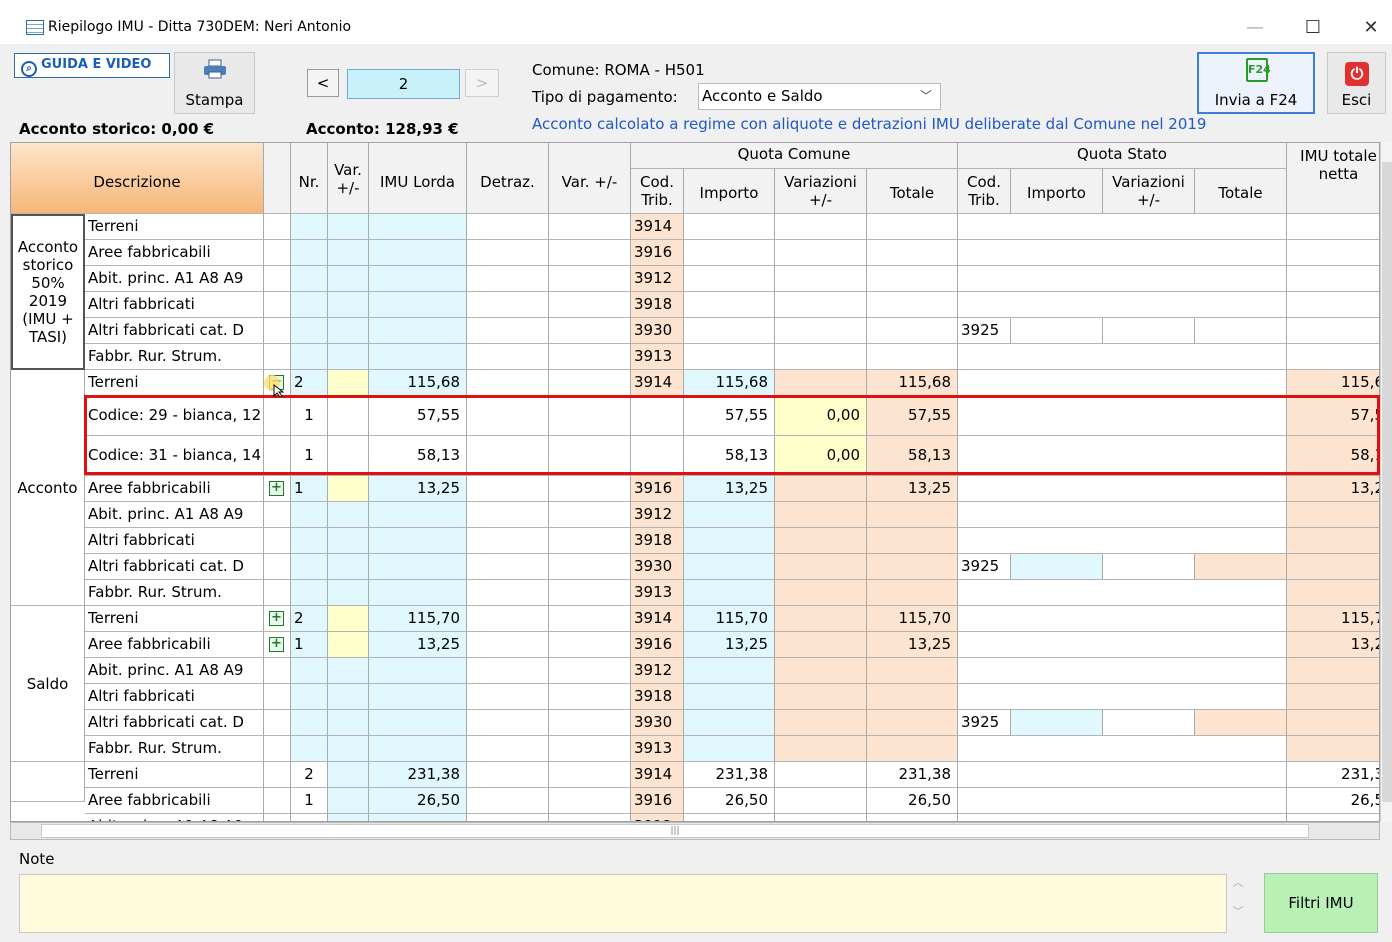 The image size is (1392, 942). I want to click on maximize-button: ☐, so click(1313, 28).